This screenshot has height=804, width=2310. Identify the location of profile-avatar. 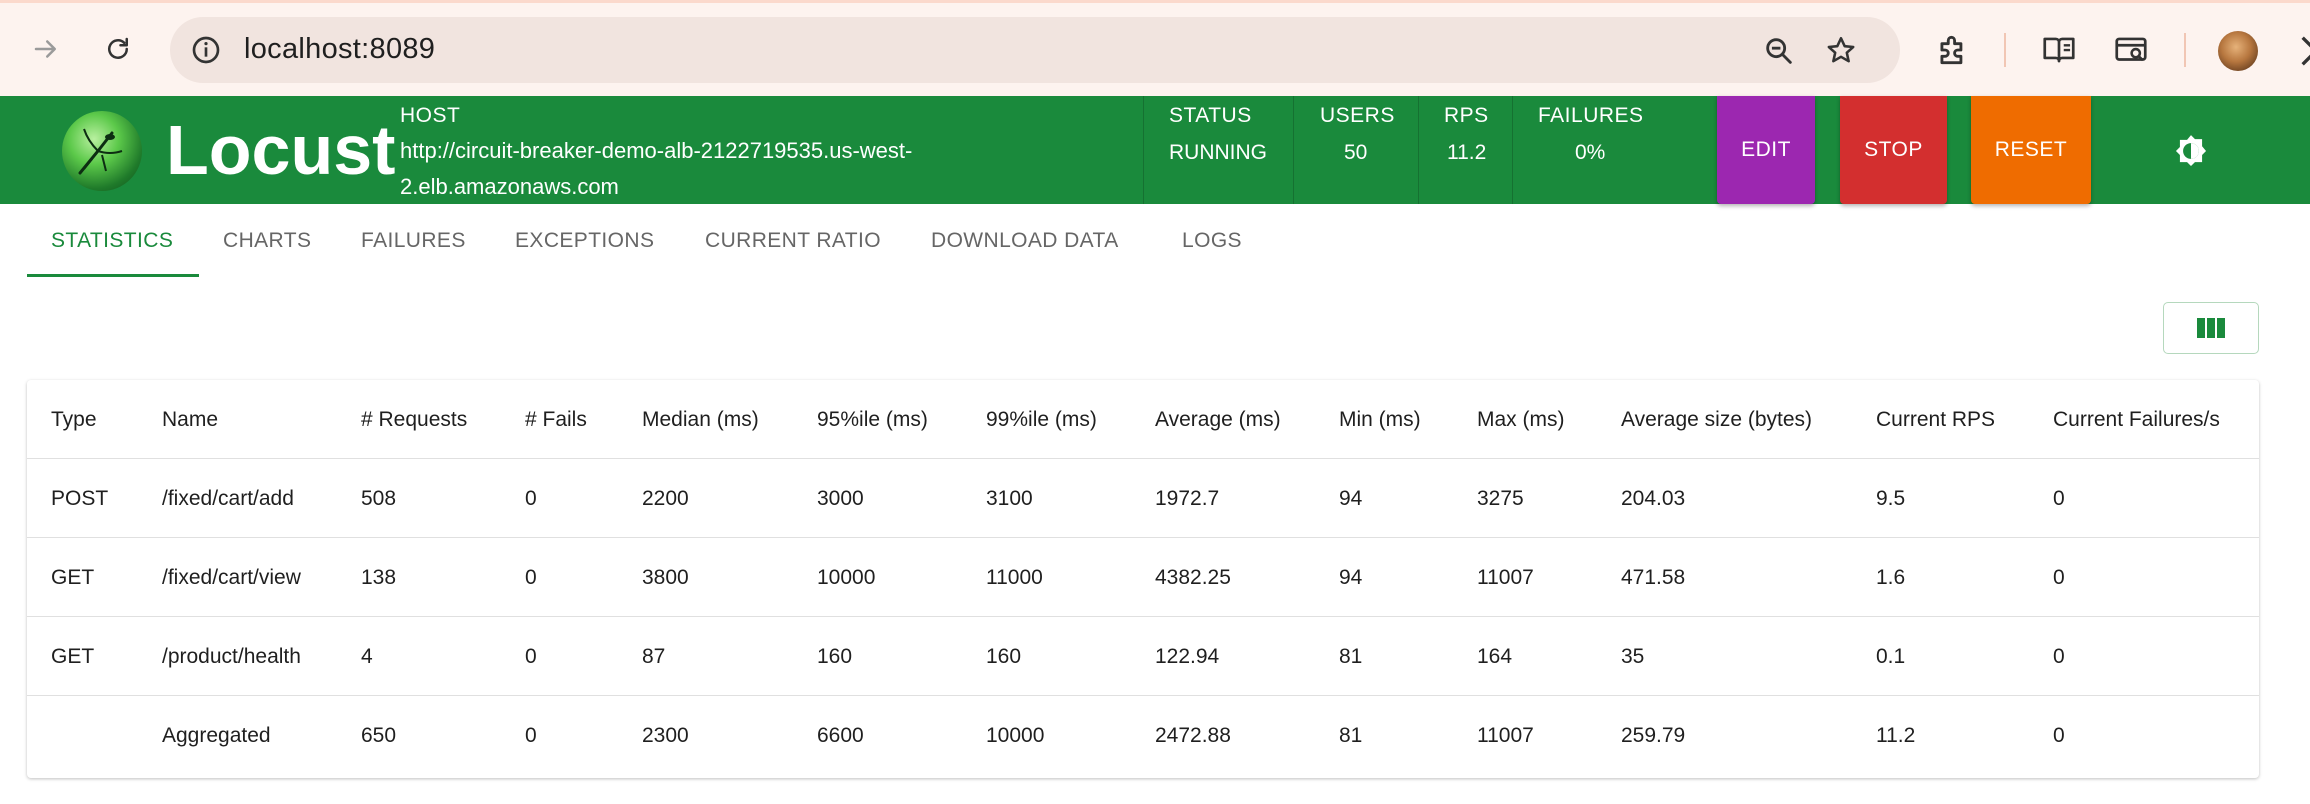
(2238, 51).